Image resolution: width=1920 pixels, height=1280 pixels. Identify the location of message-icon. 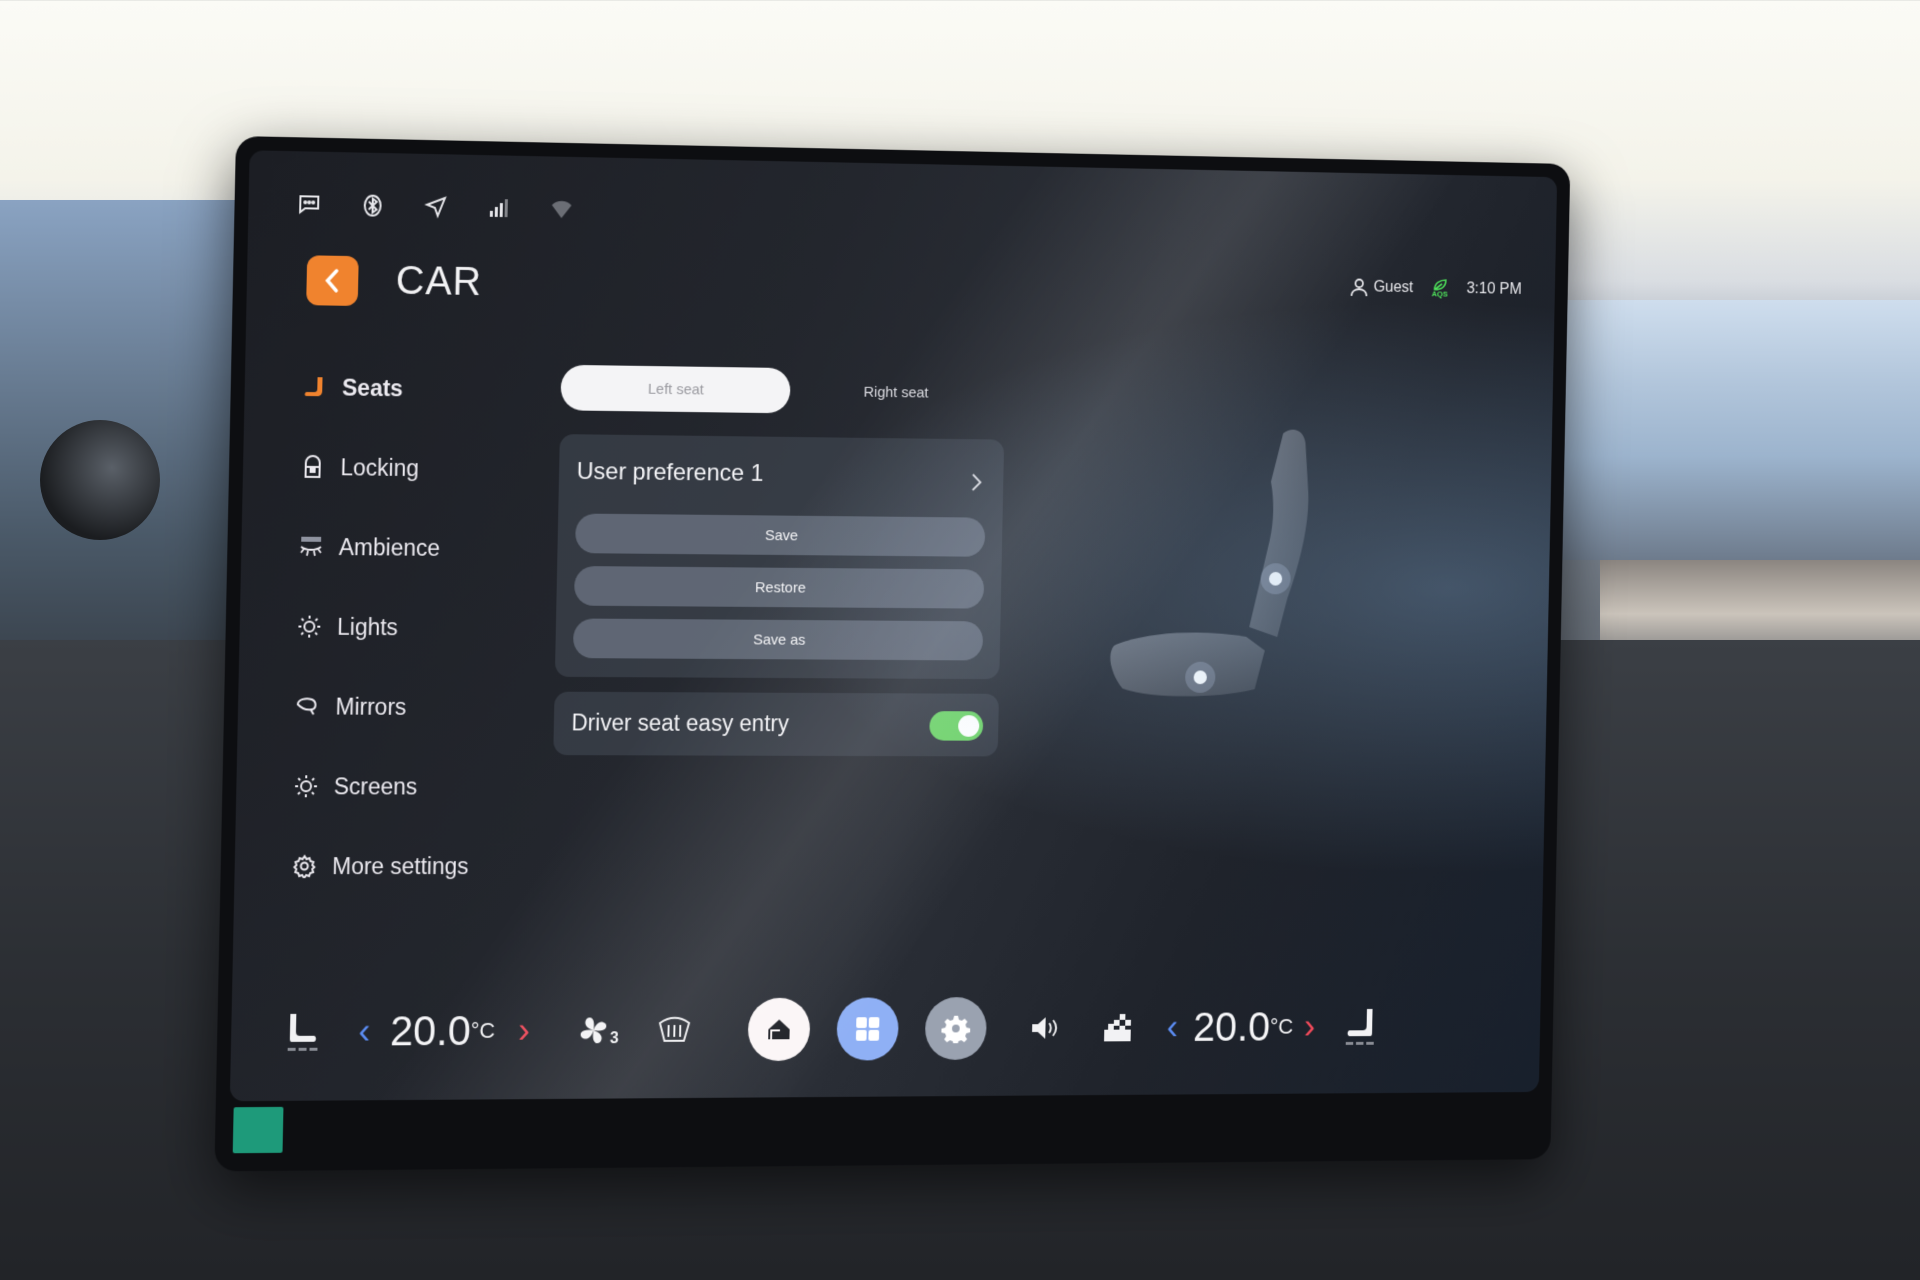
(309, 204).